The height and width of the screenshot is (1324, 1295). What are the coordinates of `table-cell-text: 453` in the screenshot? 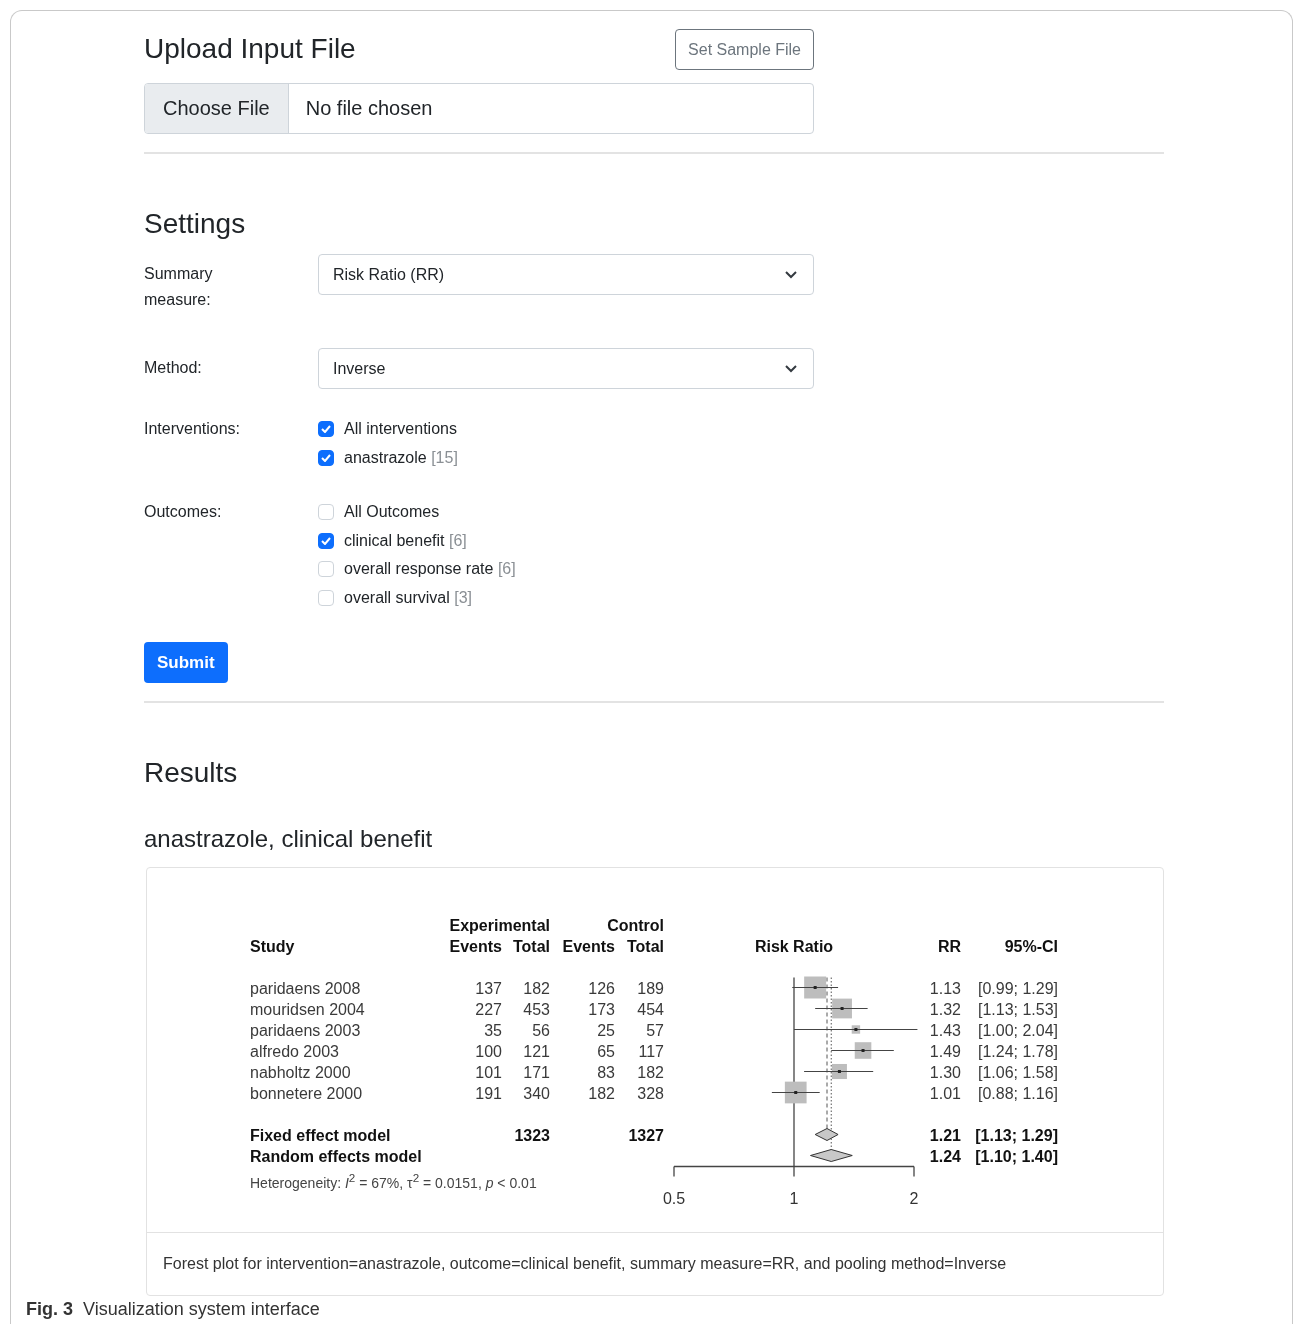 It's located at (536, 1010).